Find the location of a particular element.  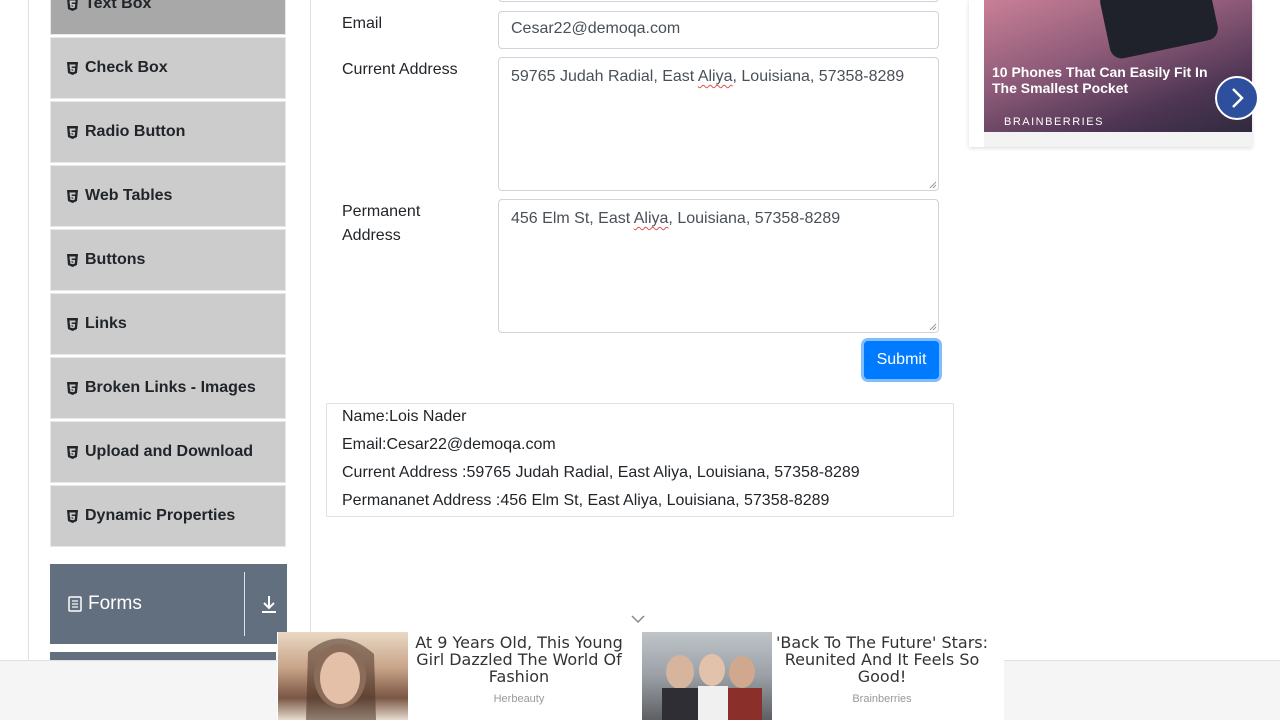

sidebar-item-web-tables: Web Tables is located at coordinates (168, 196).